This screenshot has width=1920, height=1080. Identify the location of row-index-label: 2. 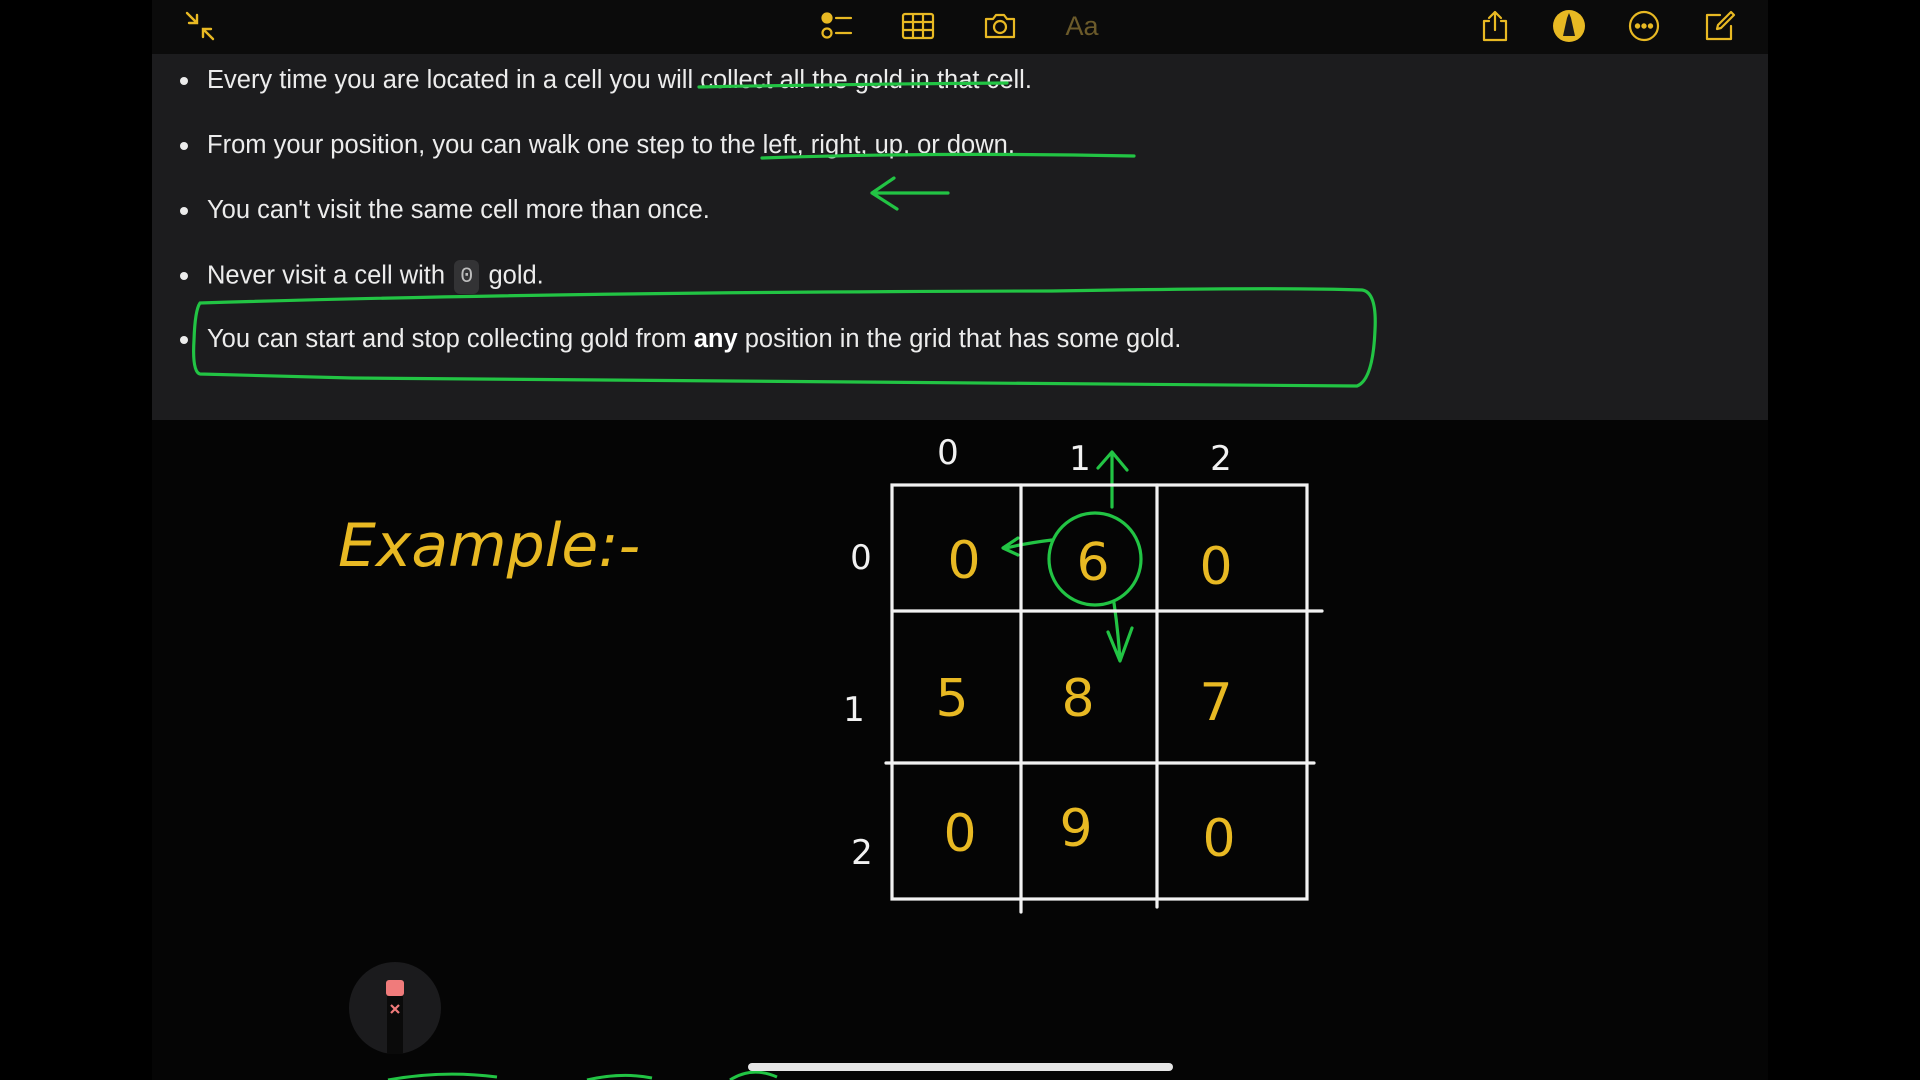
(862, 853).